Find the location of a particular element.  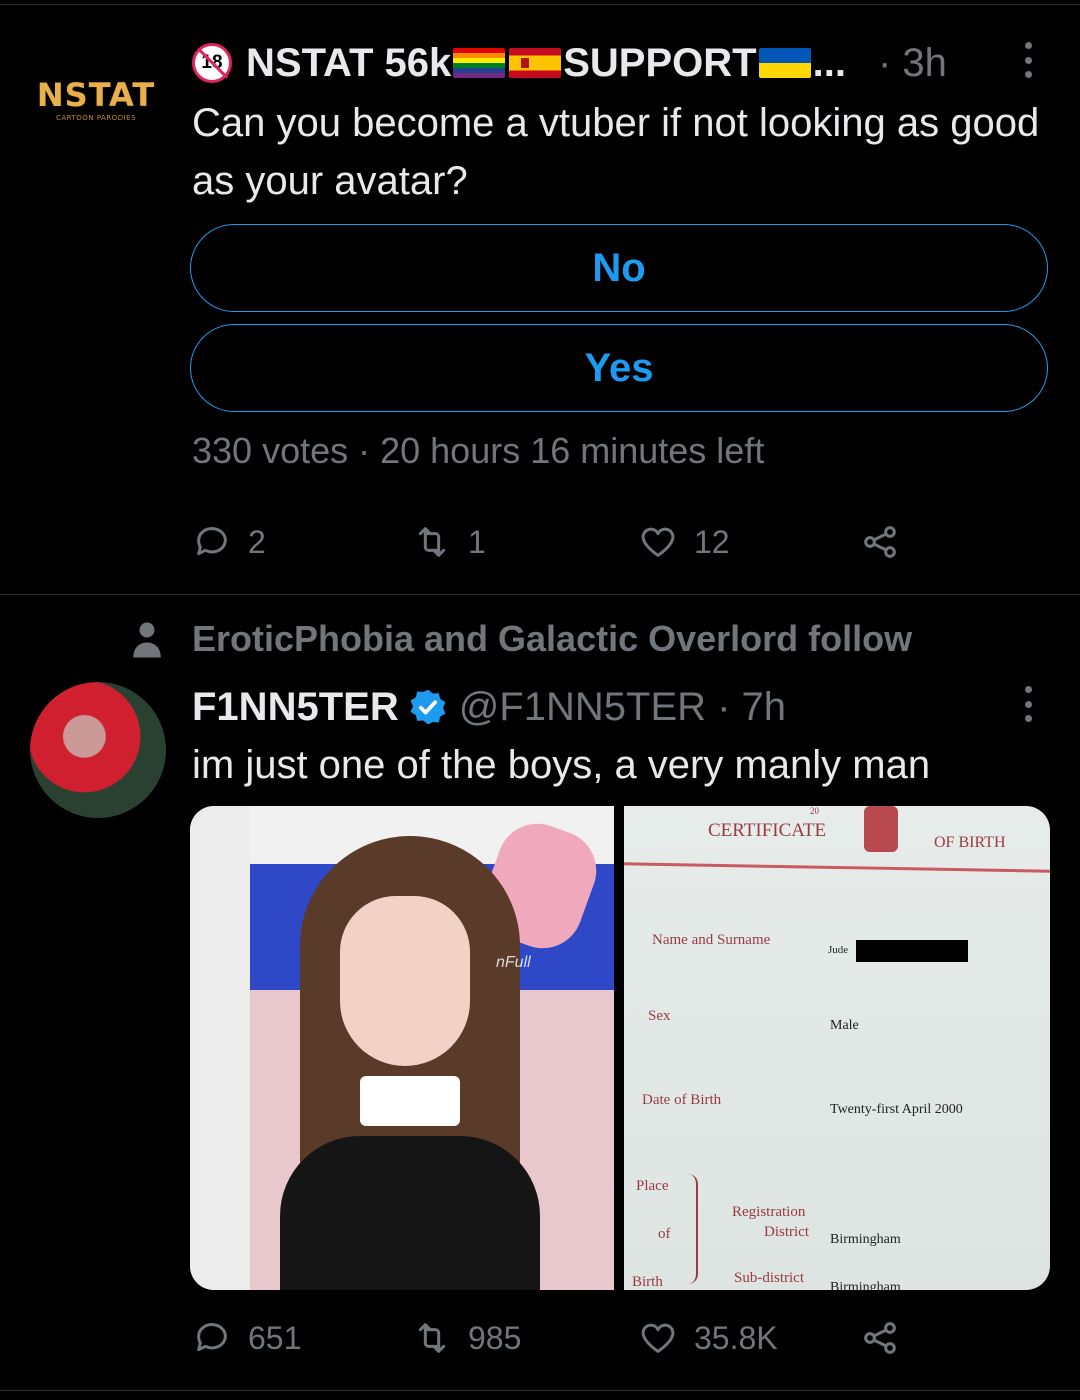

handle-and-time: @F1NN5TER · 7h is located at coordinates (622, 707).